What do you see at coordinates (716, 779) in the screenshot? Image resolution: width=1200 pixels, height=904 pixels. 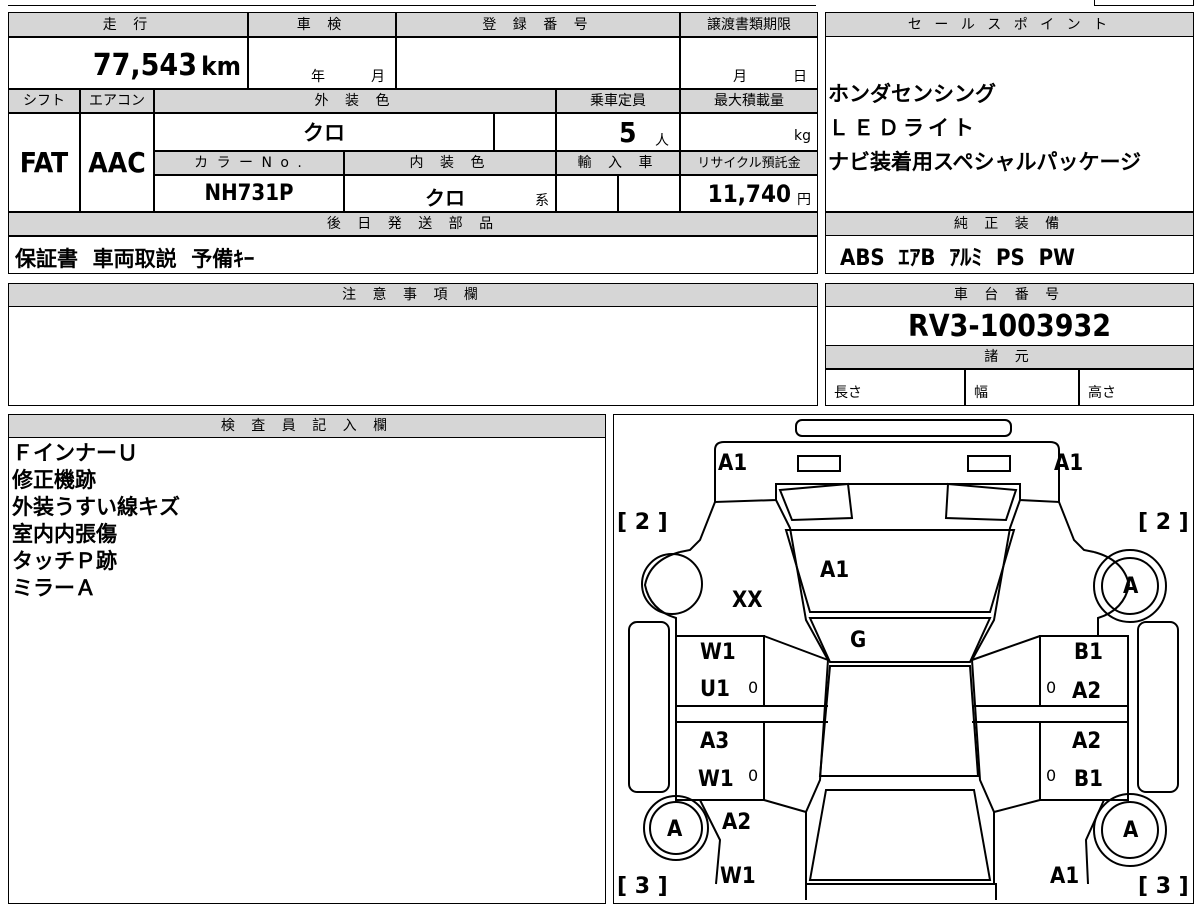 I see `mark-door-rl-2: W1` at bounding box center [716, 779].